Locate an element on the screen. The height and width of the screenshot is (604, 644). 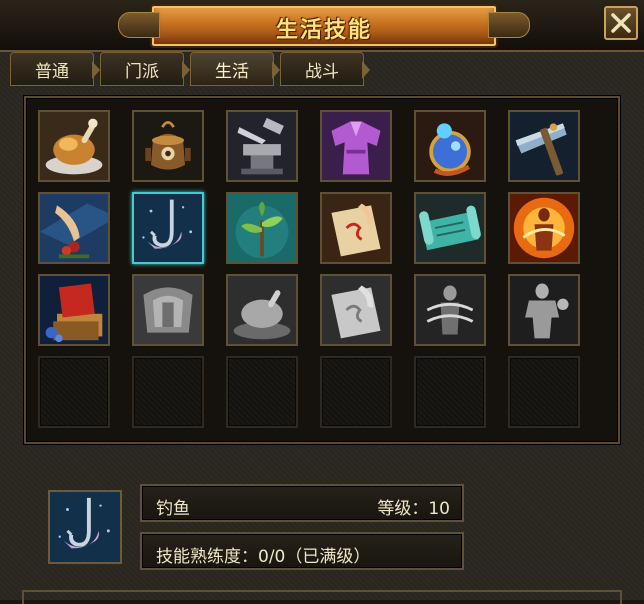
teal-scroll-icon is located at coordinates (450, 228).